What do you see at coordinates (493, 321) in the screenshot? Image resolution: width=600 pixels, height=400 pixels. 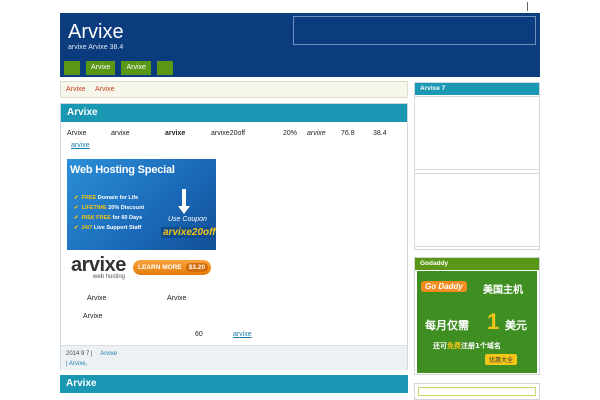 I see `godaddy-price-number: 1` at bounding box center [493, 321].